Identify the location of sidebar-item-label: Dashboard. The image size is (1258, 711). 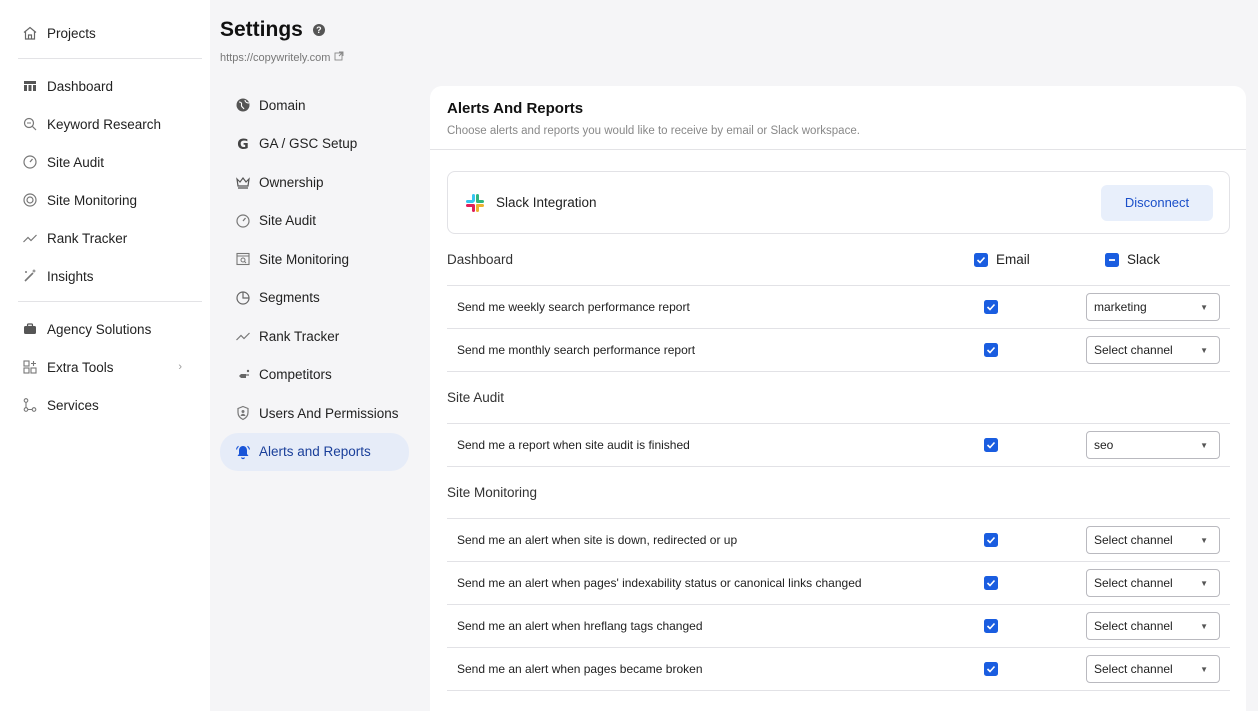
(80, 86).